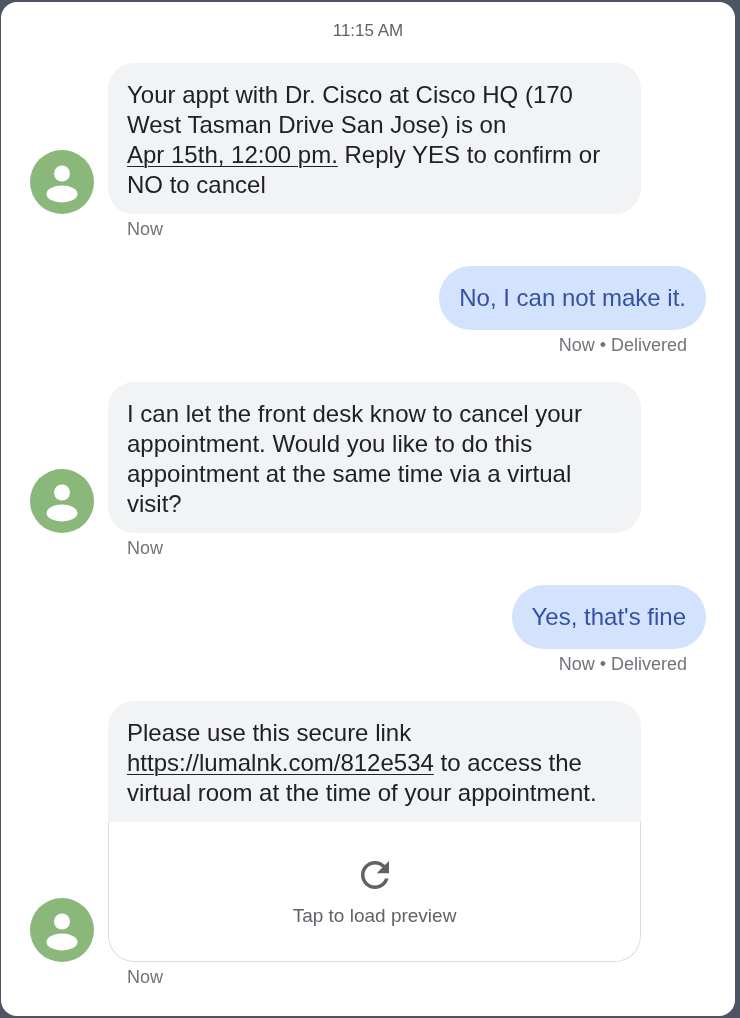 This screenshot has height=1018, width=740. I want to click on message-text: I can let the front desk know to cancel your appointment. Would you like to do this appointment at the same time via a virtual visit?, so click(354, 459).